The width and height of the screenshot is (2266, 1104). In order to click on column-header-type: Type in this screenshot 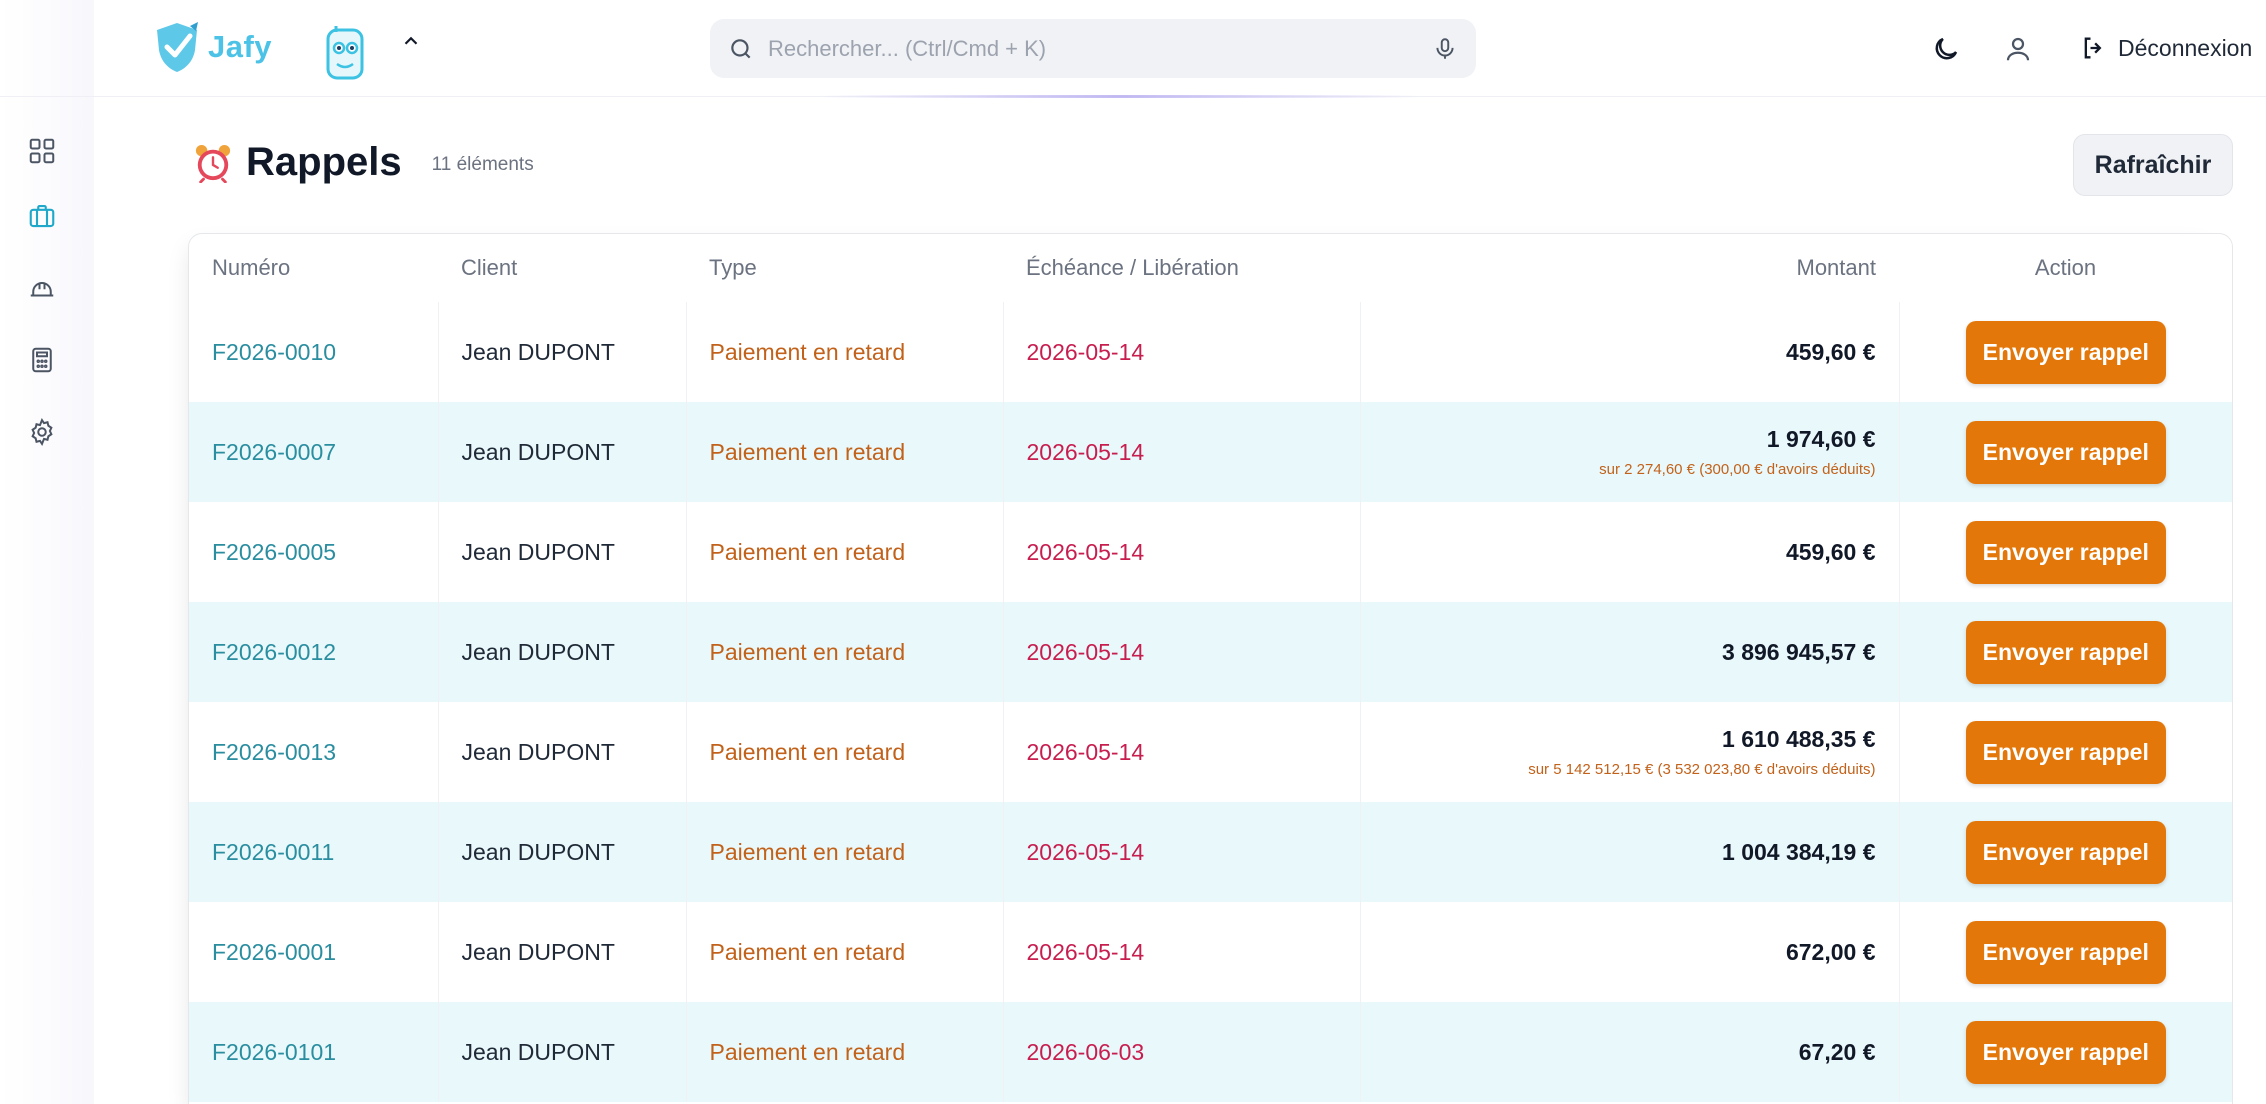, I will do `click(844, 268)`.